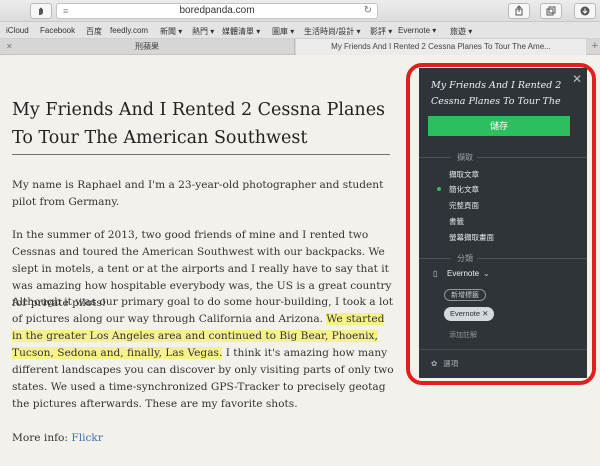 This screenshot has height=466, width=600. Describe the element at coordinates (201, 154) in the screenshot. I see `title-divider` at that location.